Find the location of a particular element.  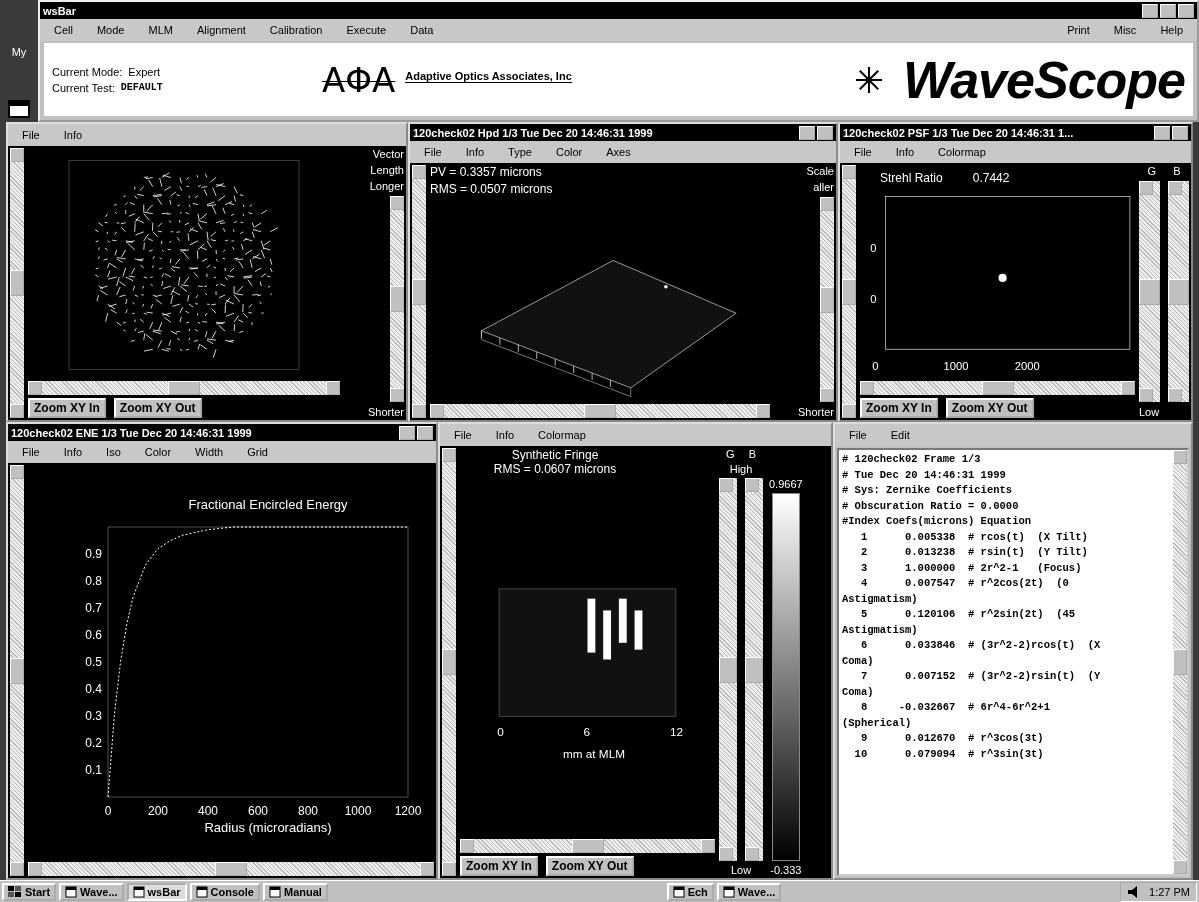

menu-item: MLM is located at coordinates (160, 30).